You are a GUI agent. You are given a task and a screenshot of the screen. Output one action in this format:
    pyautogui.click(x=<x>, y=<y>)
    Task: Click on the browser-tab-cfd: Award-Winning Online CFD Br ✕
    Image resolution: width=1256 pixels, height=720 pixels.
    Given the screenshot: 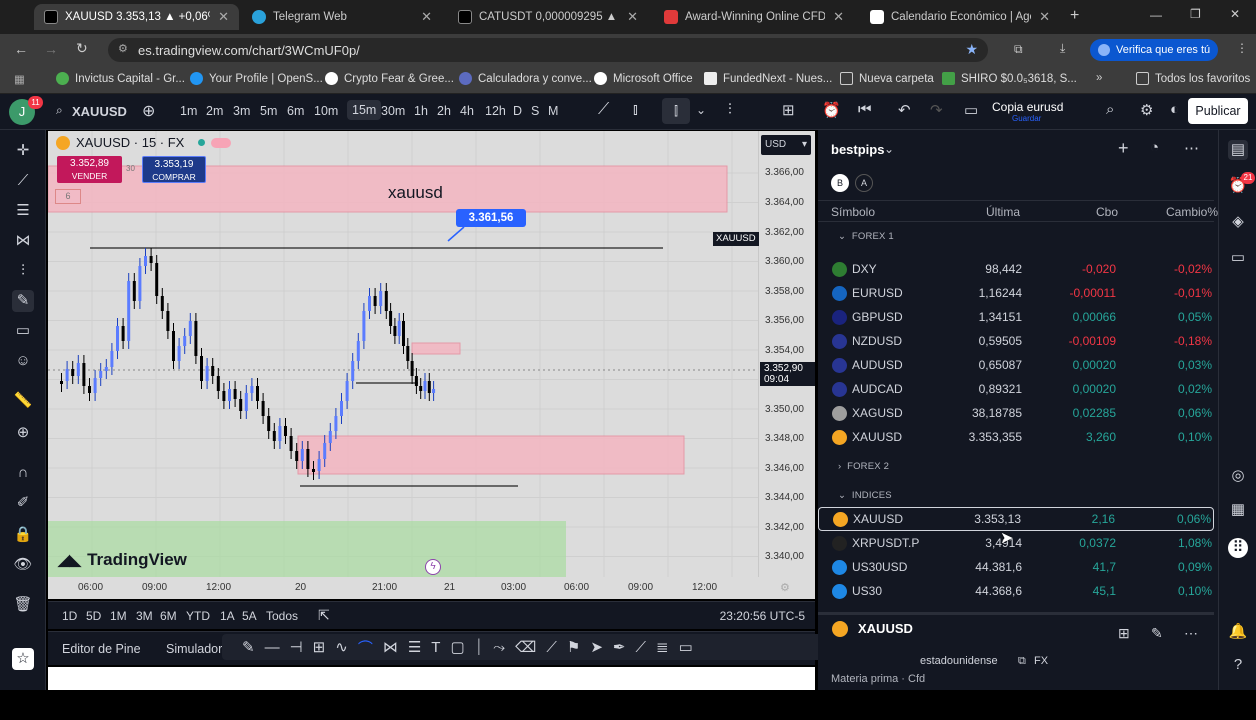 What is the action you would take?
    pyautogui.click(x=754, y=17)
    